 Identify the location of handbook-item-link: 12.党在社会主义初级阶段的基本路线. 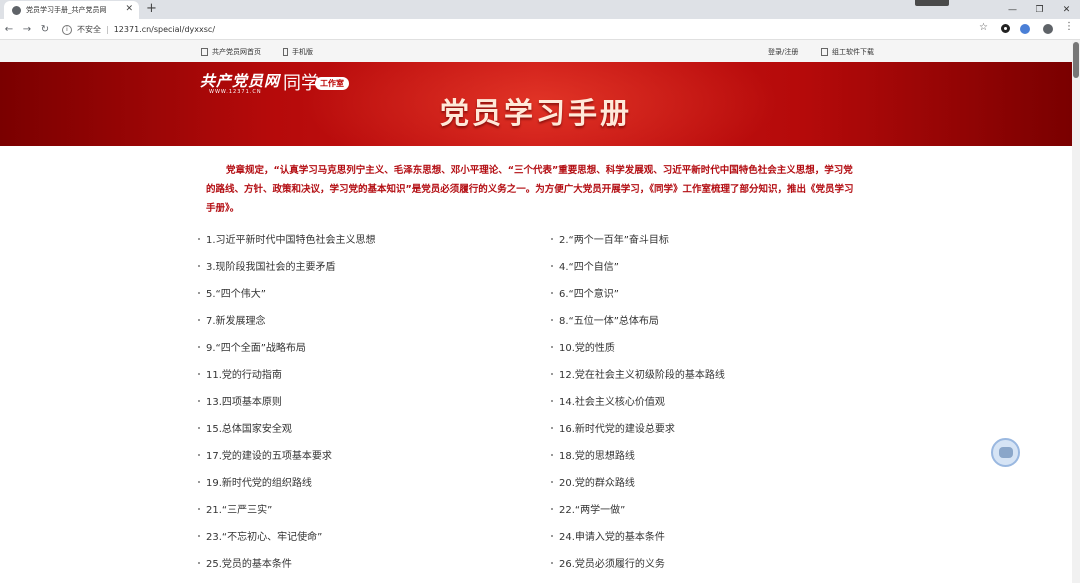
(638, 373).